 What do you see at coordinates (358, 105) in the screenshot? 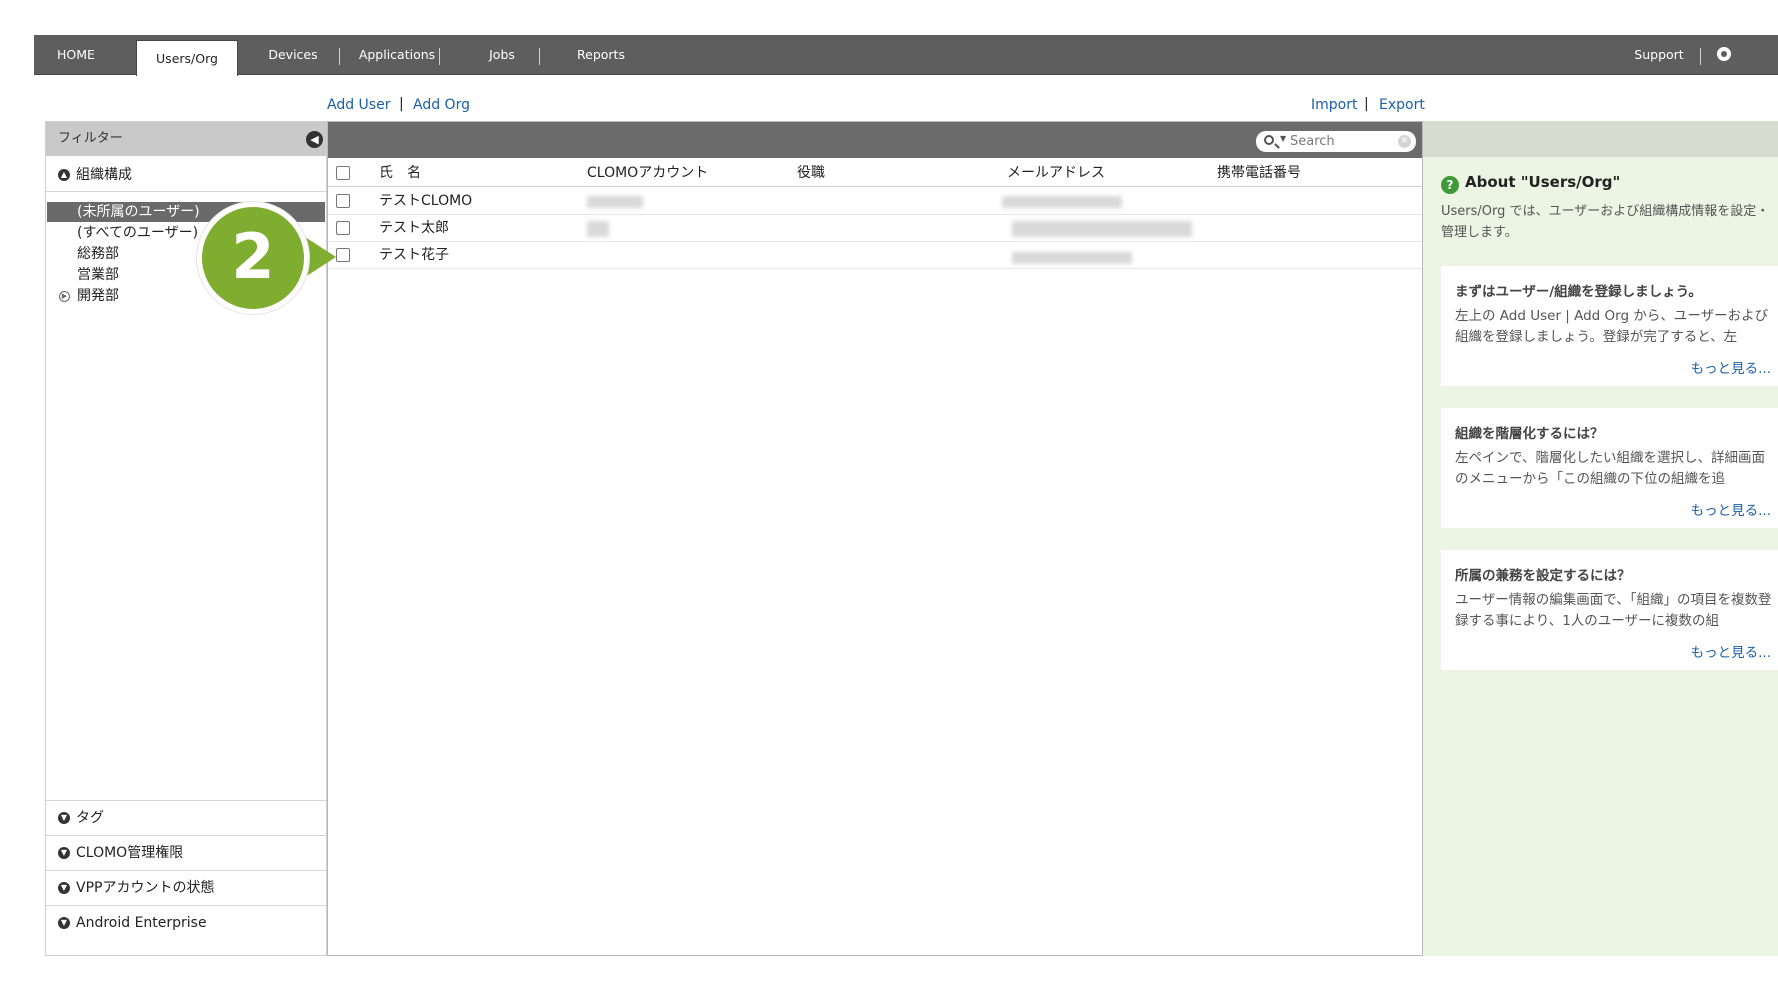
I see `add-user-link: Add User` at bounding box center [358, 105].